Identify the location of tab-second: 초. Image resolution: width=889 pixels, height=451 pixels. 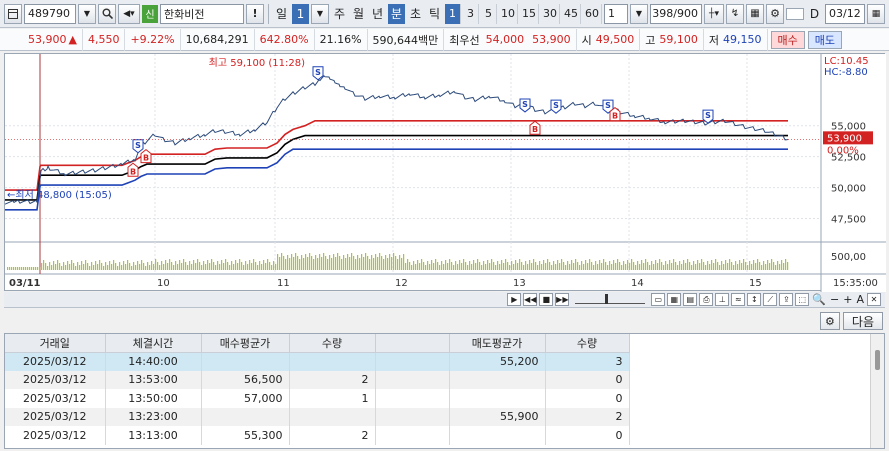
(415, 14).